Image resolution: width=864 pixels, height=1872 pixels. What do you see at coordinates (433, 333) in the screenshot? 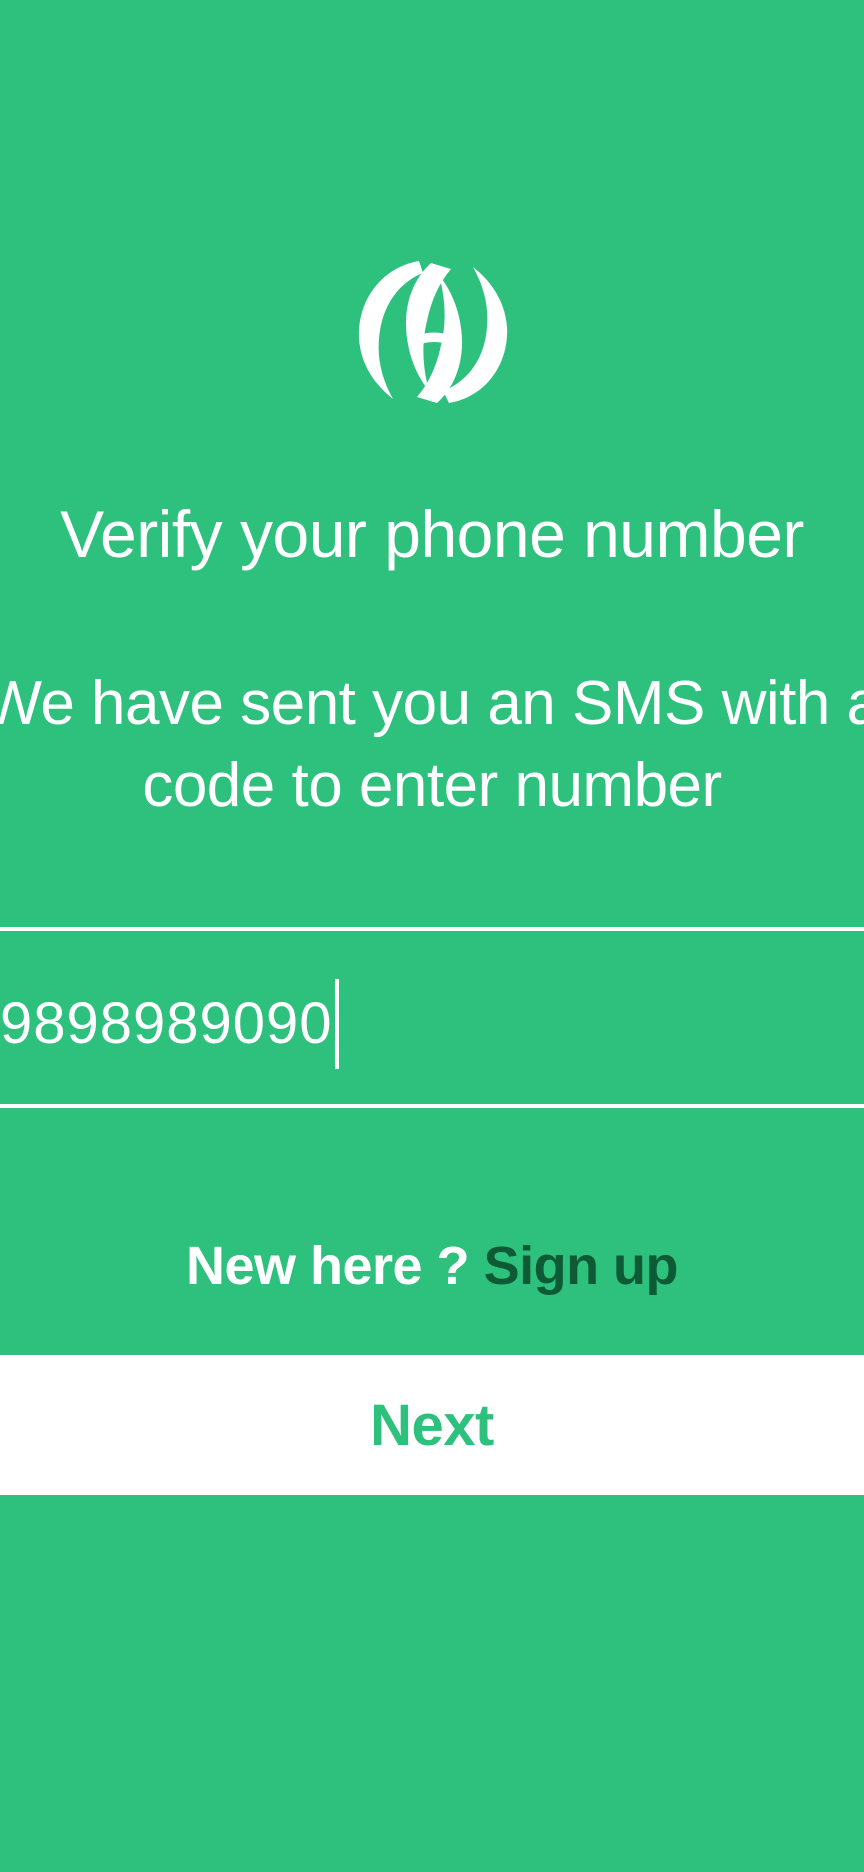
I see `app-logo-icon` at bounding box center [433, 333].